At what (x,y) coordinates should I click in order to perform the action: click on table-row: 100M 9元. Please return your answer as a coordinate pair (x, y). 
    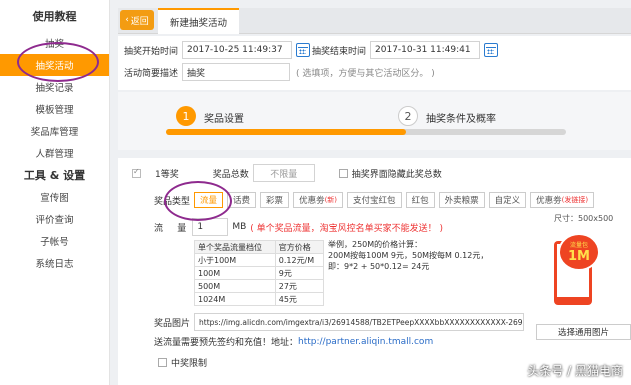
    Looking at the image, I should click on (259, 273).